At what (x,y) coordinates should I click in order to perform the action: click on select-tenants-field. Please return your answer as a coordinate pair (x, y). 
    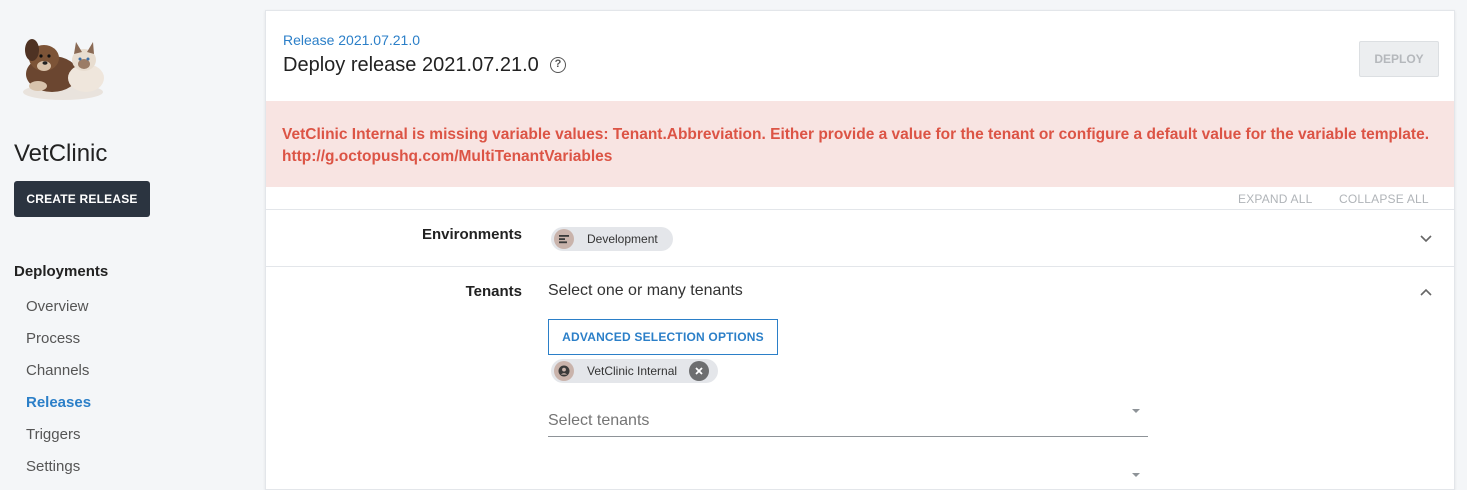
    Looking at the image, I should click on (848, 423).